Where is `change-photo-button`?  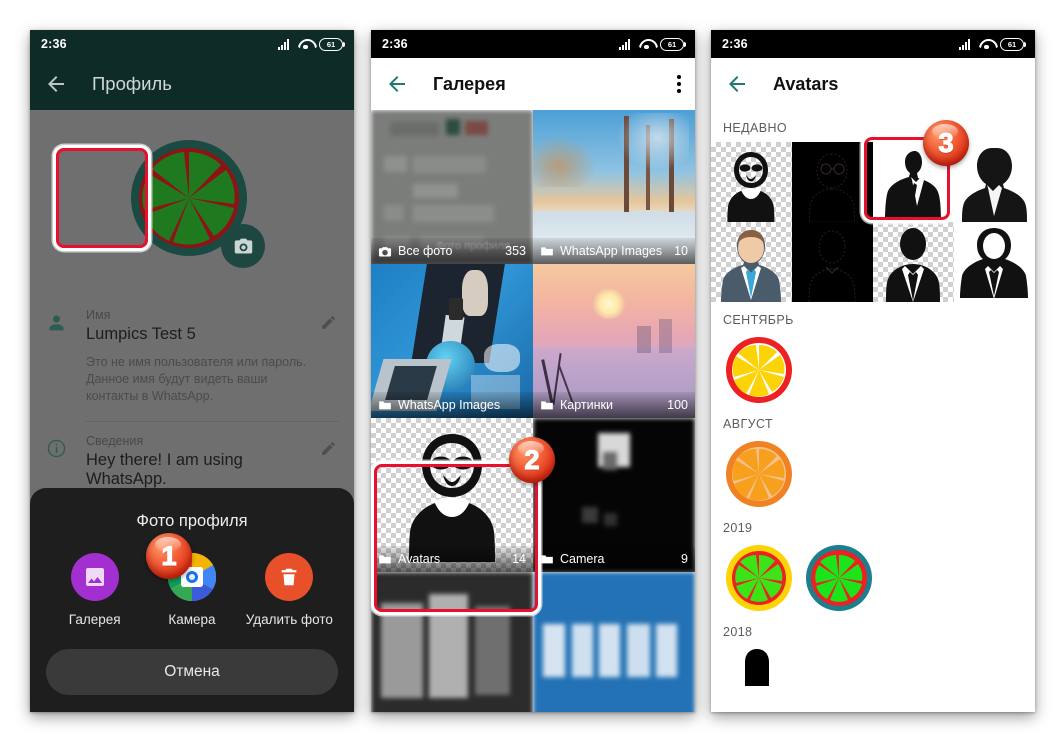
change-photo-button is located at coordinates (243, 246).